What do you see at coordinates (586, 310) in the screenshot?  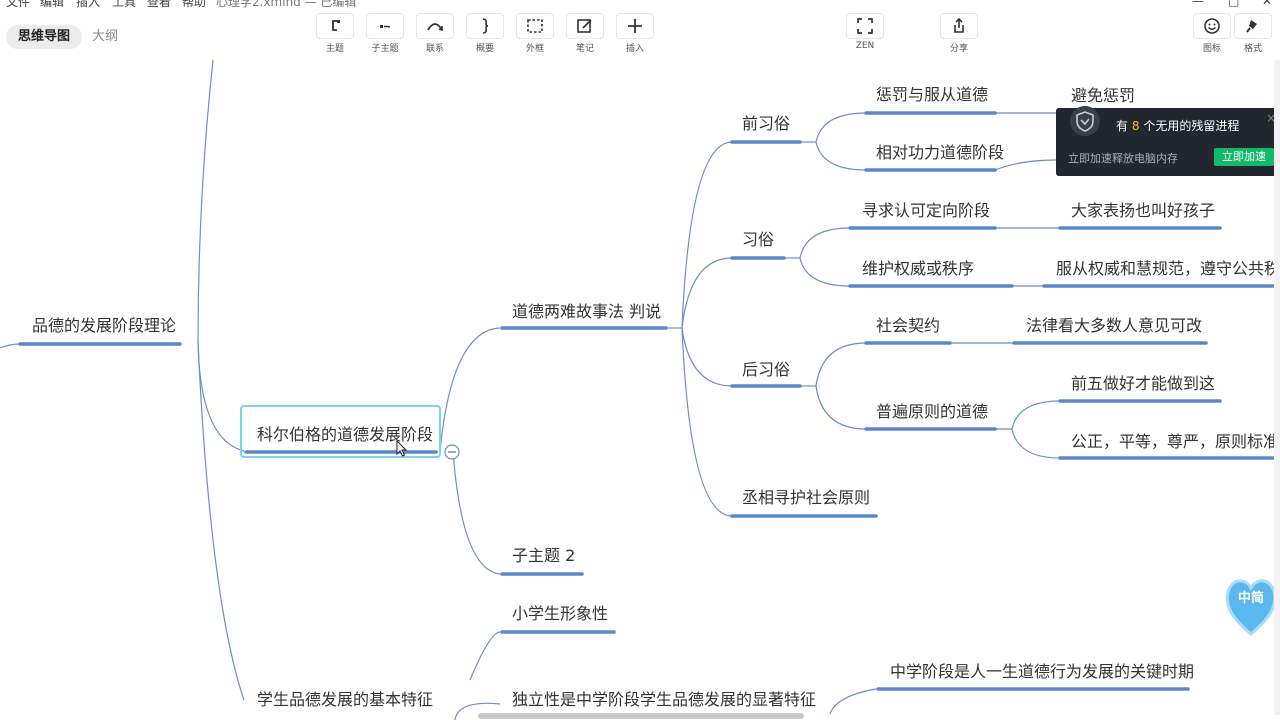 I see `topic-dilemma: 道德两难故事法 判说` at bounding box center [586, 310].